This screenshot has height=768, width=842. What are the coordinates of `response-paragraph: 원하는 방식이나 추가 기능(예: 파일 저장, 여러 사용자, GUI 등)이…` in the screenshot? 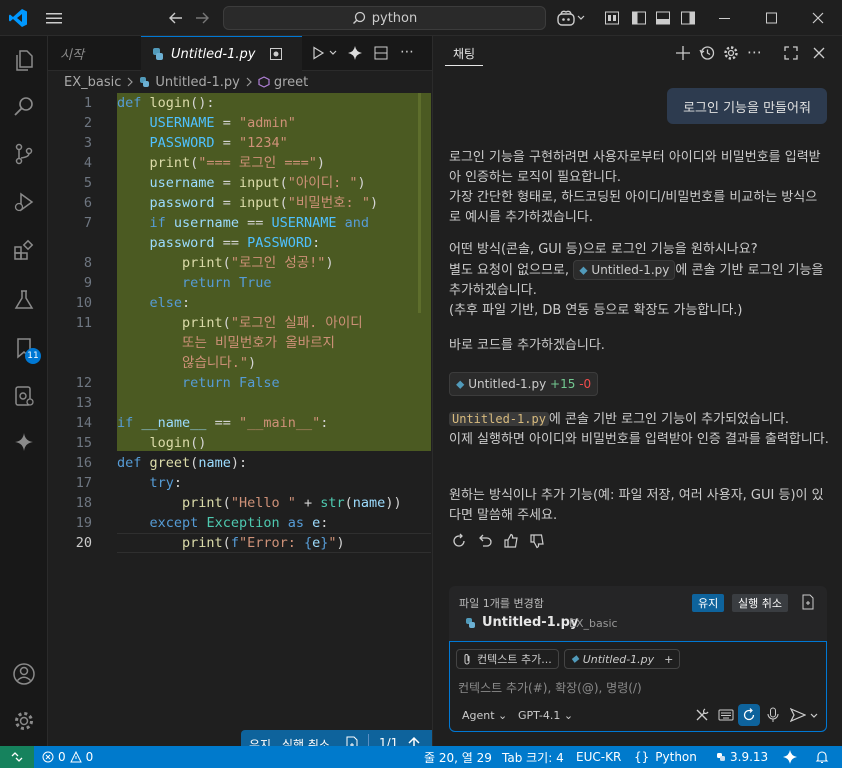 It's located at (636, 505).